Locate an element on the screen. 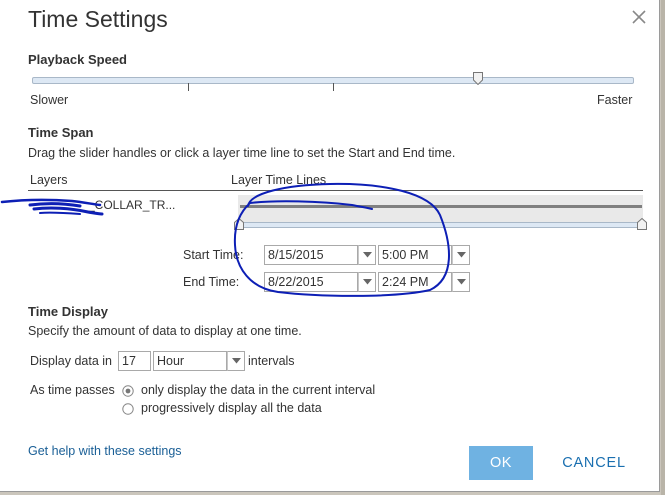 This screenshot has height=495, width=665. cancel-button: CANCEL is located at coordinates (594, 463).